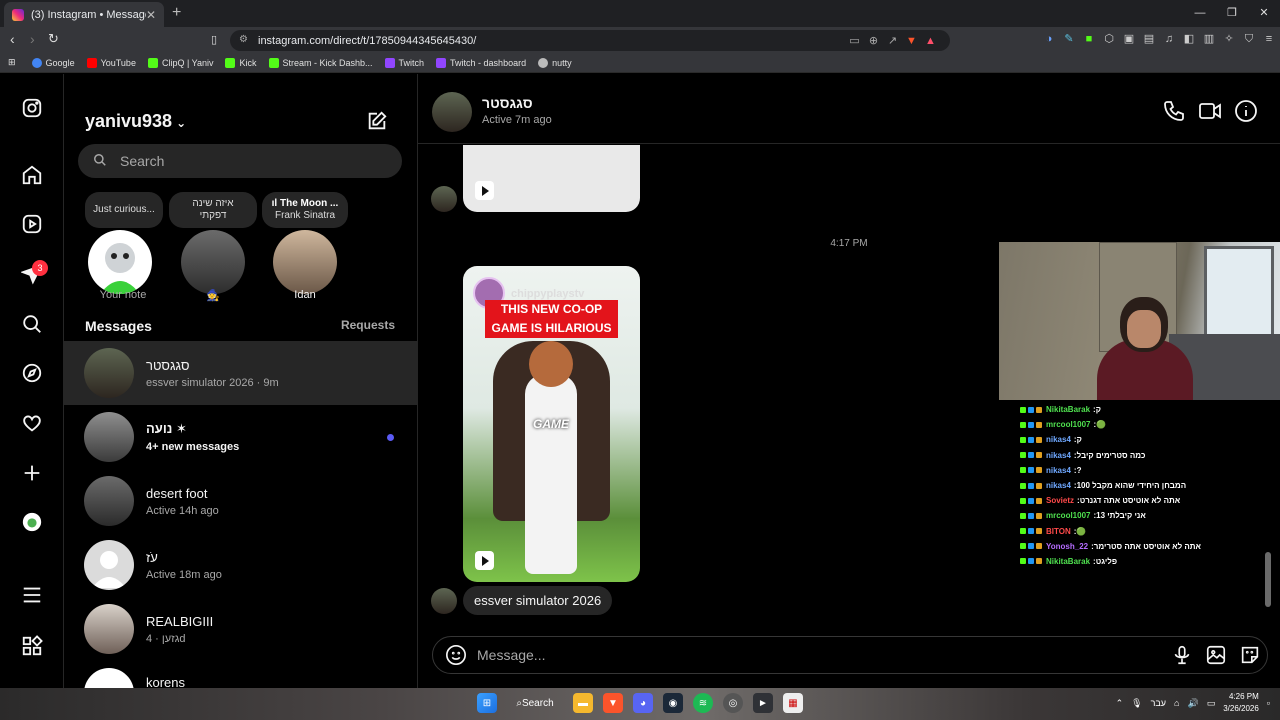  Describe the element at coordinates (1136, 703) in the screenshot. I see `microphone-tray-icon: 🎙` at that location.